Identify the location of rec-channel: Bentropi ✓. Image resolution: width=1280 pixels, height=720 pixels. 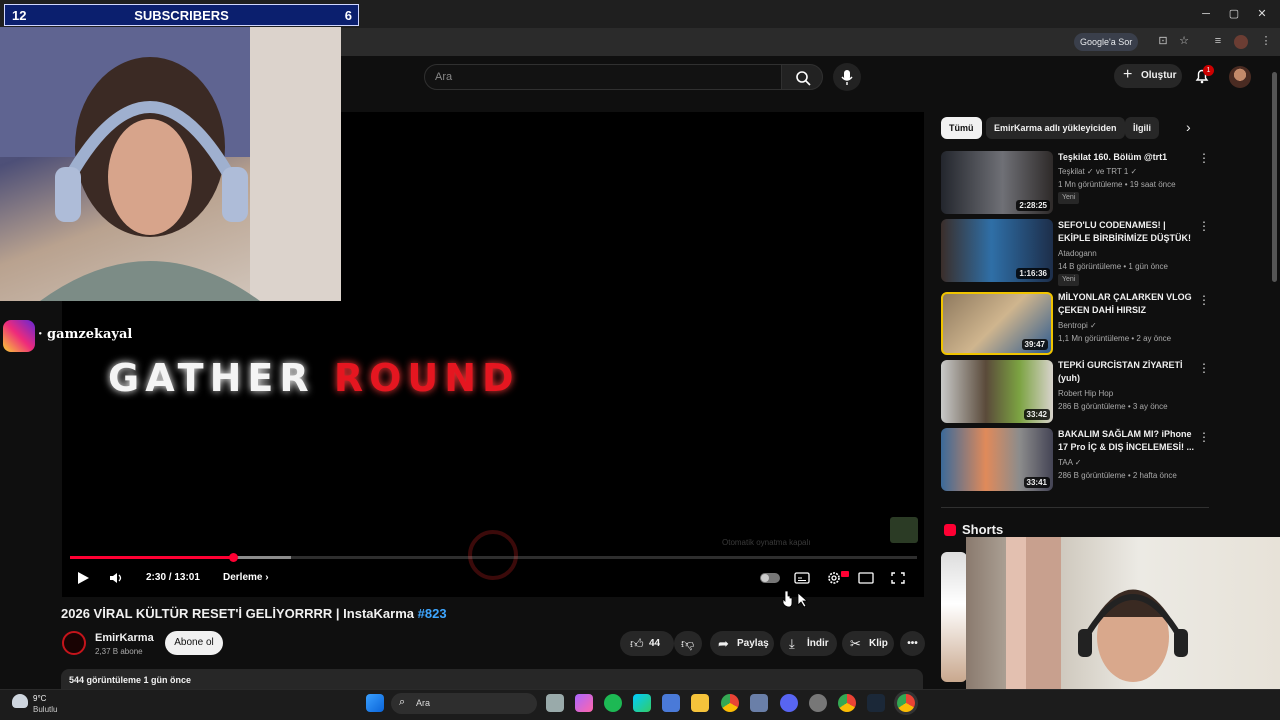
(1133, 325).